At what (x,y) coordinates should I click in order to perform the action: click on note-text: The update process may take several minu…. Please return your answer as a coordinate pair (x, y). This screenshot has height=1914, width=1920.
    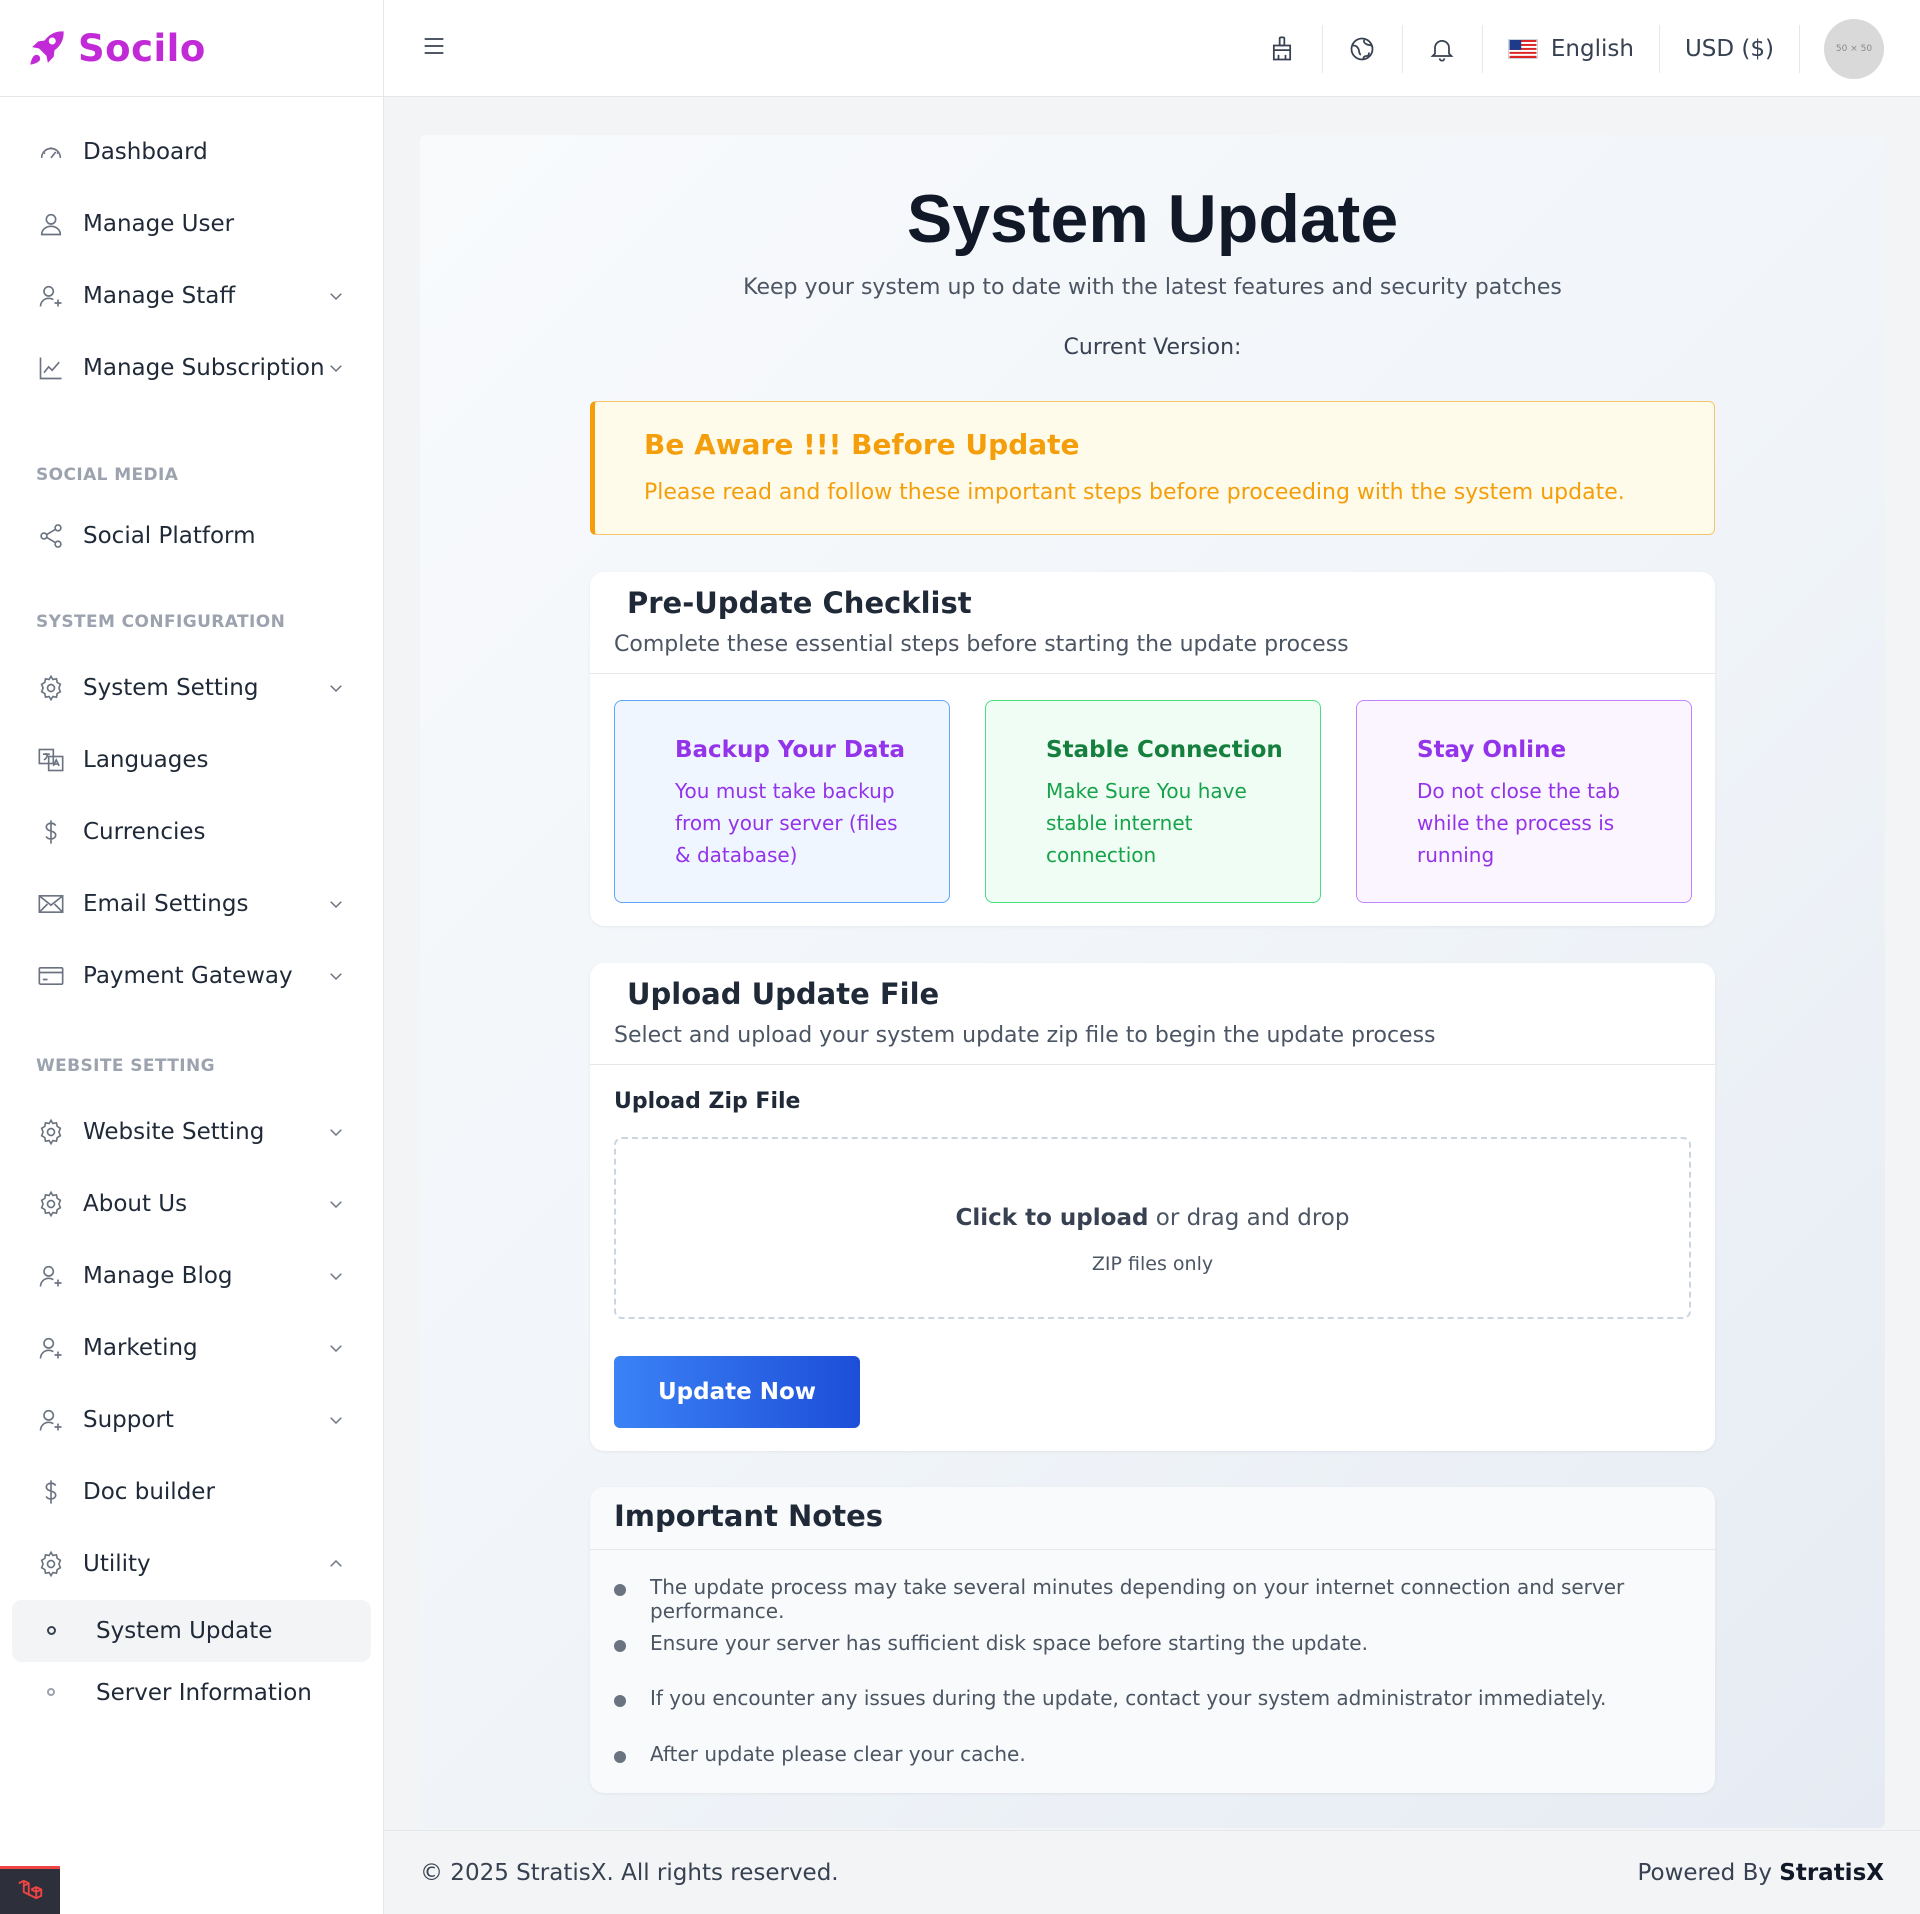
    Looking at the image, I should click on (1137, 1599).